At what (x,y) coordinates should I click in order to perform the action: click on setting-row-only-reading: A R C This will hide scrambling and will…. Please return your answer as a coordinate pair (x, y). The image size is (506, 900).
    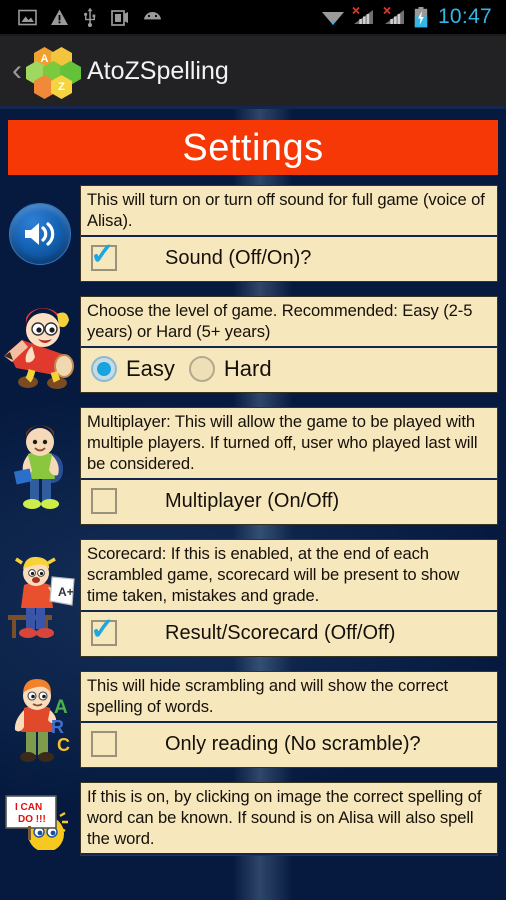
    Looking at the image, I should click on (253, 719).